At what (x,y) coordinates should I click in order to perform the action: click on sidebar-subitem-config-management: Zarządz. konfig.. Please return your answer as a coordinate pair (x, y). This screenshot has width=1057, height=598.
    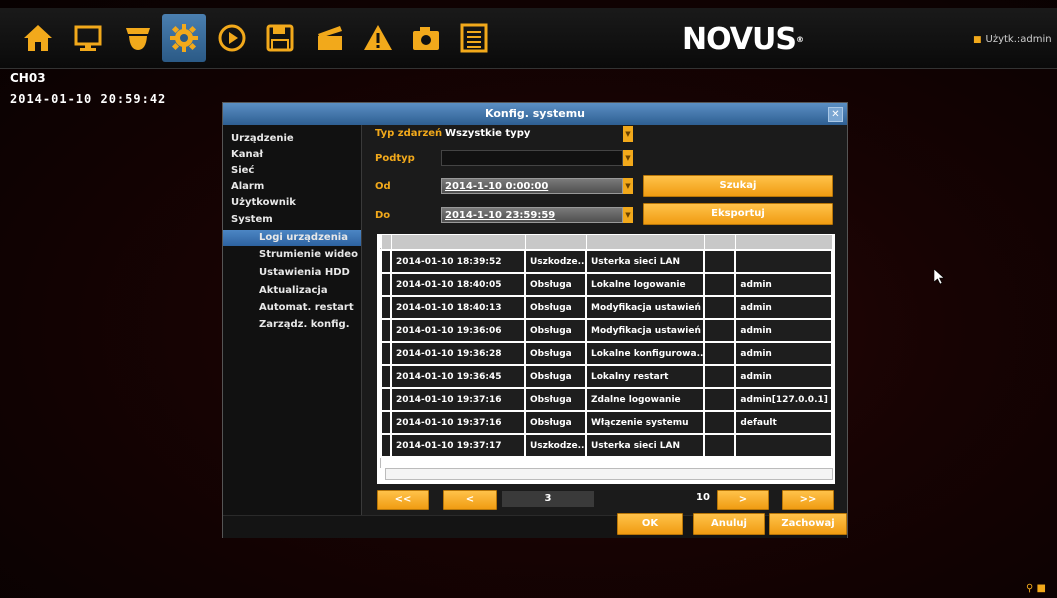
    Looking at the image, I should click on (304, 324).